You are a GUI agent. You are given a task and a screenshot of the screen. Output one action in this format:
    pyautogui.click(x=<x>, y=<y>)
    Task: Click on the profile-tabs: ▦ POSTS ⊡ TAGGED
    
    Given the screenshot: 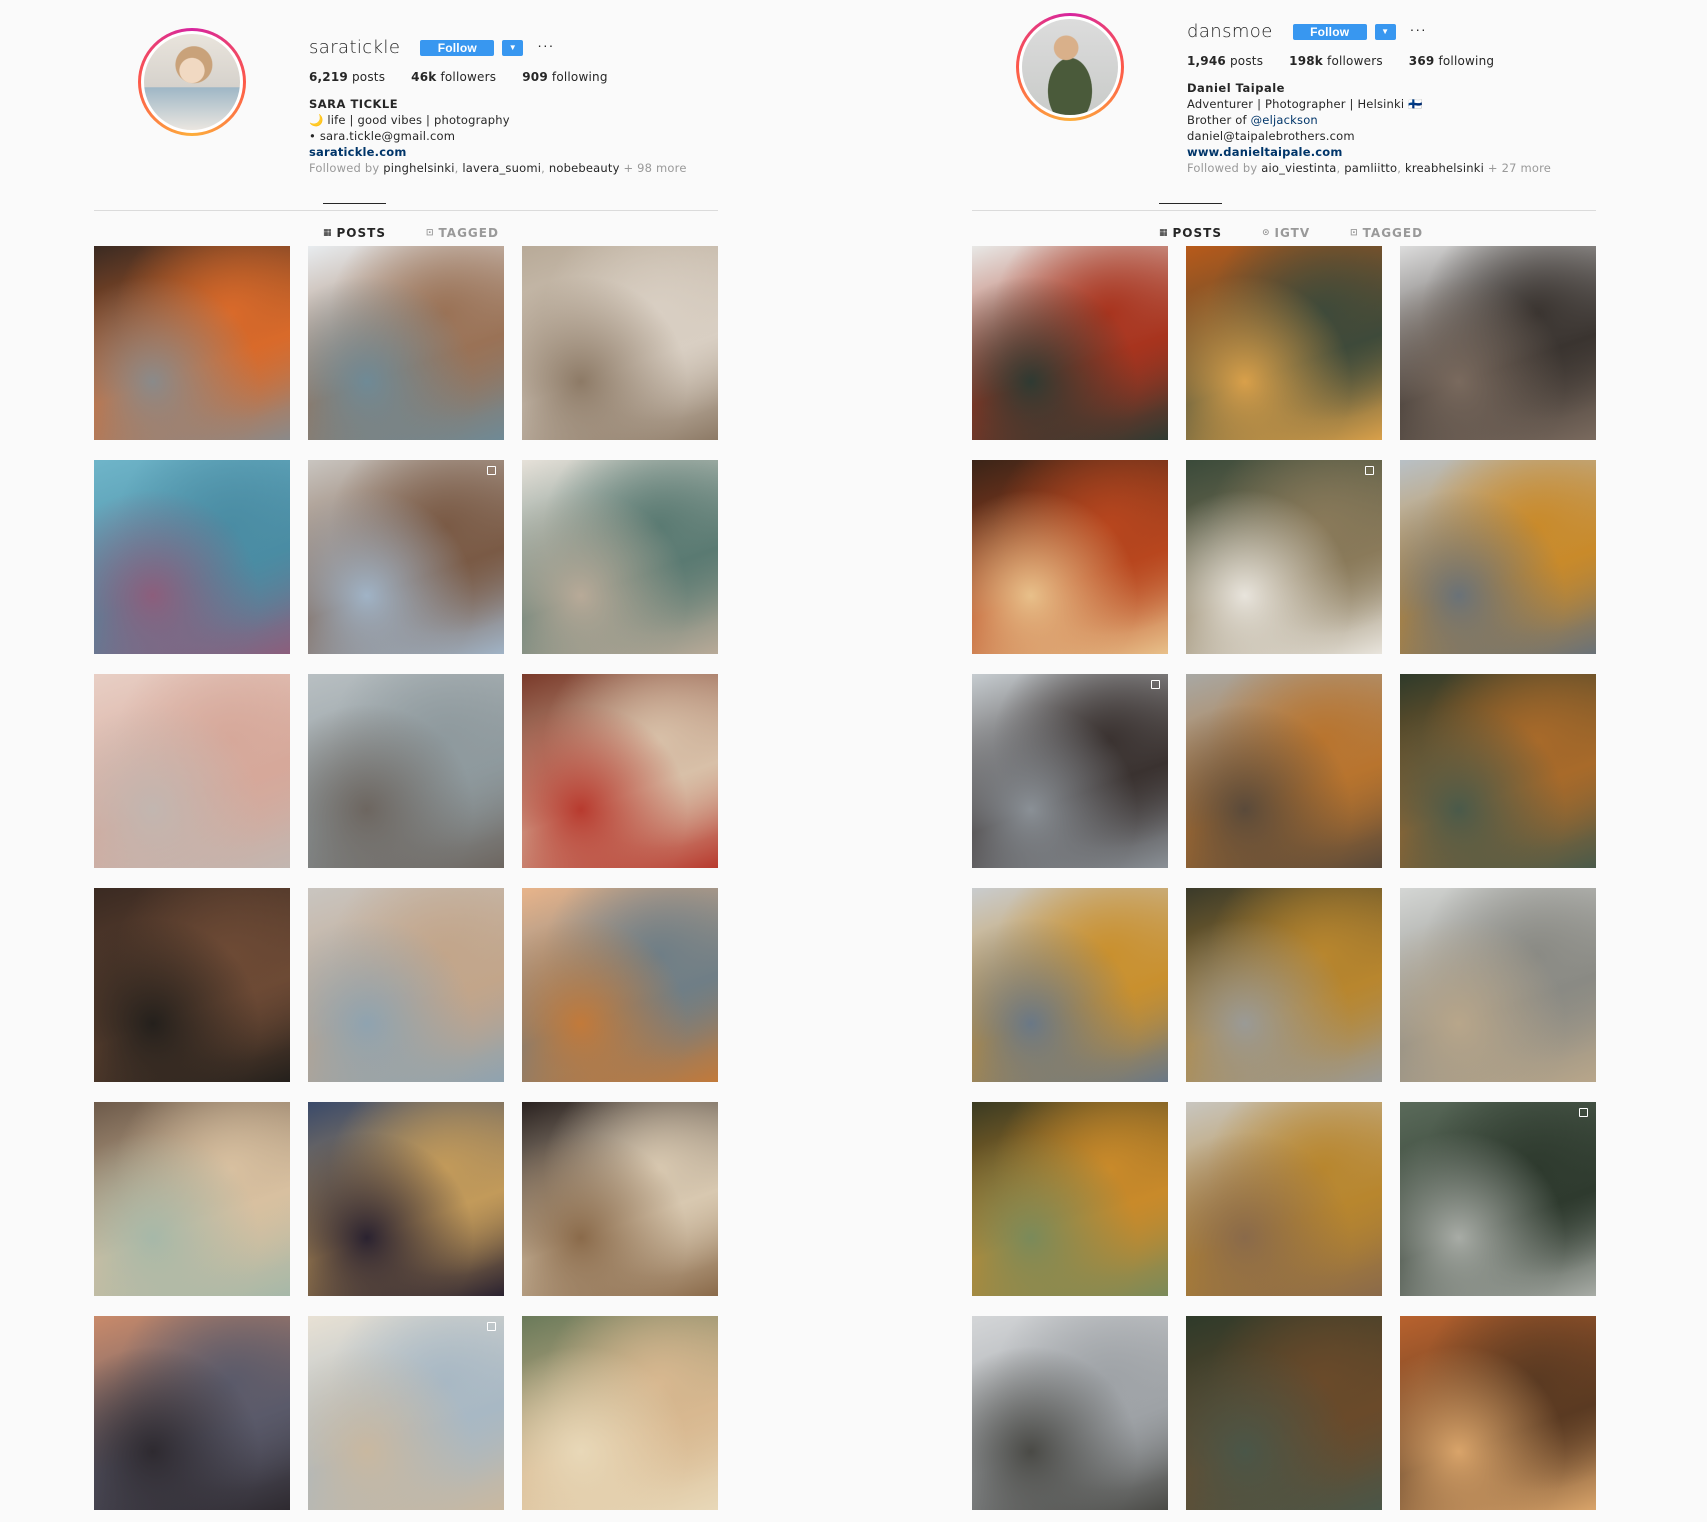 What is the action you would take?
    pyautogui.click(x=411, y=221)
    